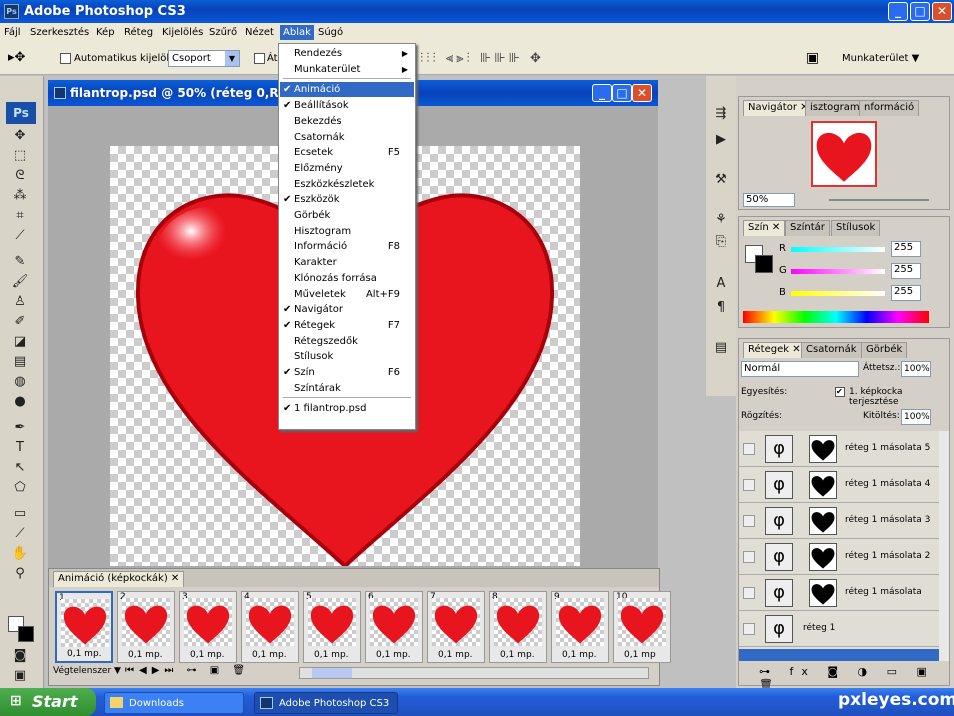 The width and height of the screenshot is (954, 716). What do you see at coordinates (187, 670) in the screenshot?
I see `playback-controls: ⏮◀▶⏭ ⊶ ▣ 🗑` at bounding box center [187, 670].